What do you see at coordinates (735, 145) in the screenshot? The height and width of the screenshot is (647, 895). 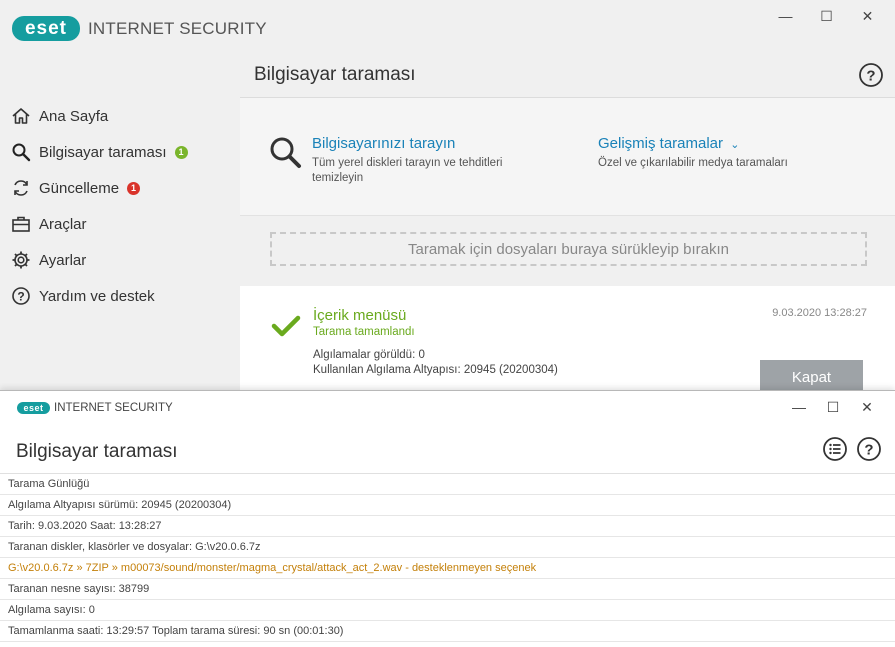 I see `chevron-down-icon: ⌄` at bounding box center [735, 145].